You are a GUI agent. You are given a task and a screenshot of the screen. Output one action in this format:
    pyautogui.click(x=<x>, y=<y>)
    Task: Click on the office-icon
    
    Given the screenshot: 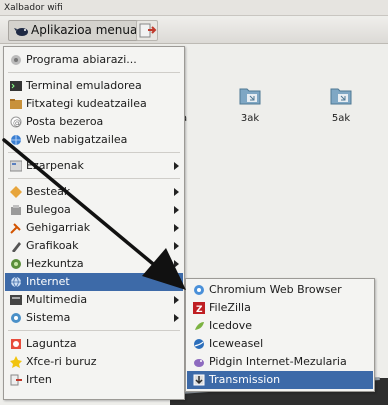 What is the action you would take?
    pyautogui.click(x=16, y=210)
    